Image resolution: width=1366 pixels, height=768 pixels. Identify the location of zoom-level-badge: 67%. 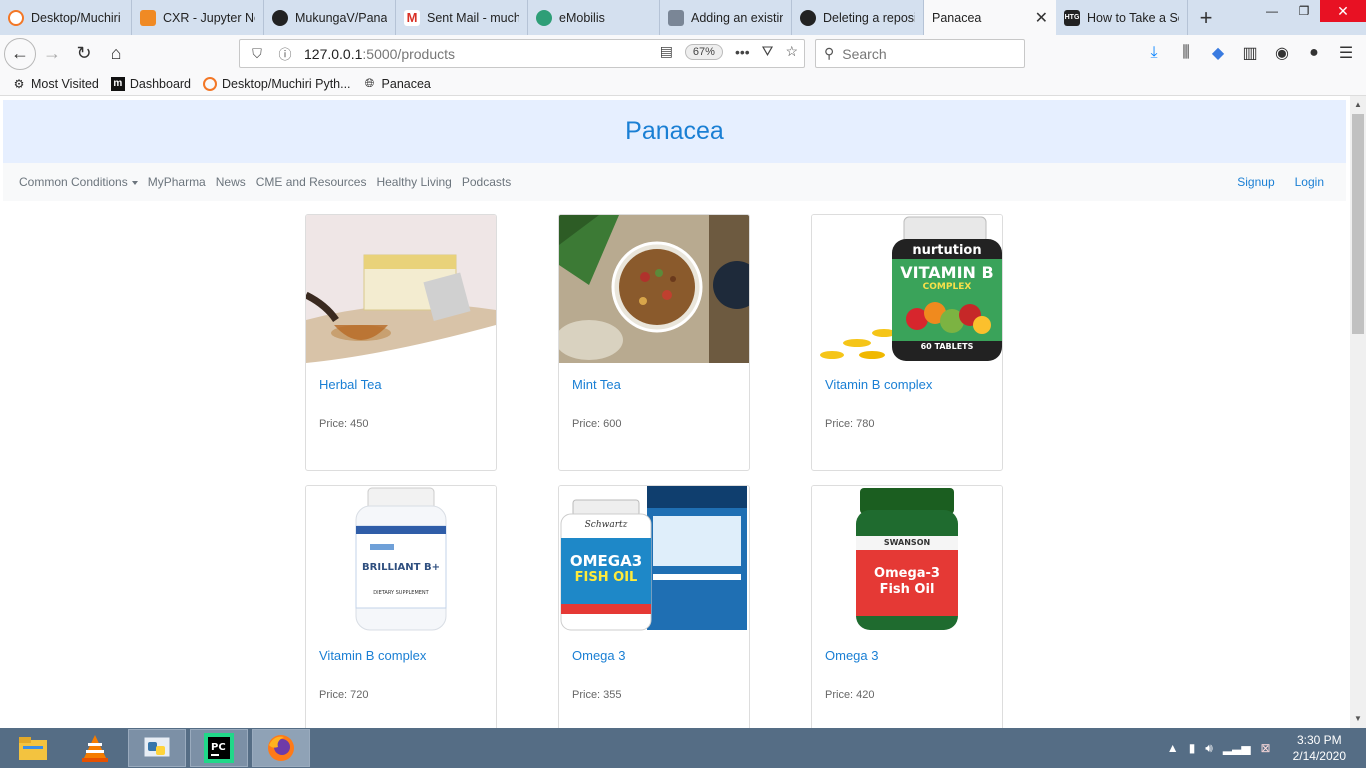
(703, 51).